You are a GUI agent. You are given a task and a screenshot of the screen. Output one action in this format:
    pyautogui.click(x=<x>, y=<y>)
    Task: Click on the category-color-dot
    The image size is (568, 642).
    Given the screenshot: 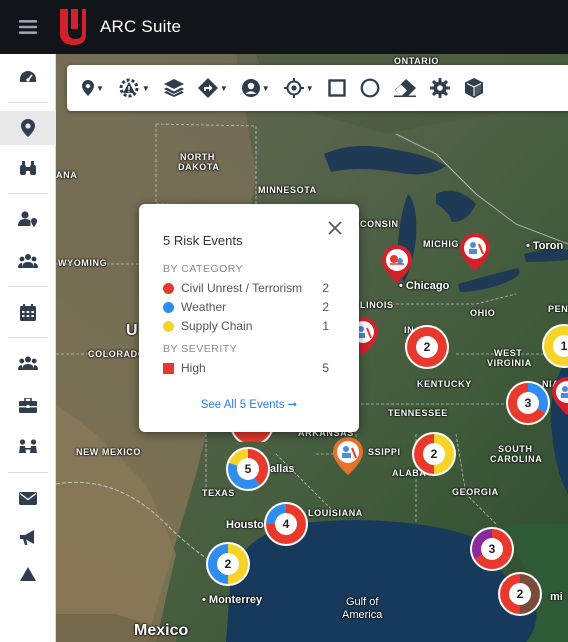 What is the action you would take?
    pyautogui.click(x=168, y=307)
    